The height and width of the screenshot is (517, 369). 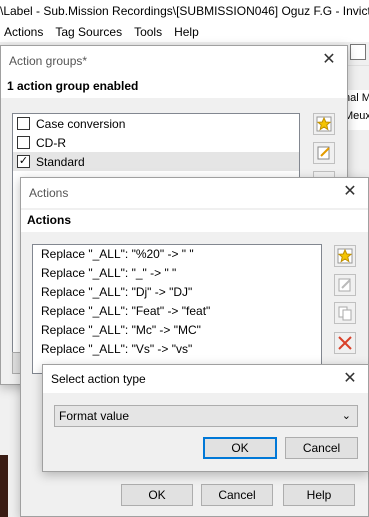 I want to click on window-title: Action groups*, so click(x=48, y=61).